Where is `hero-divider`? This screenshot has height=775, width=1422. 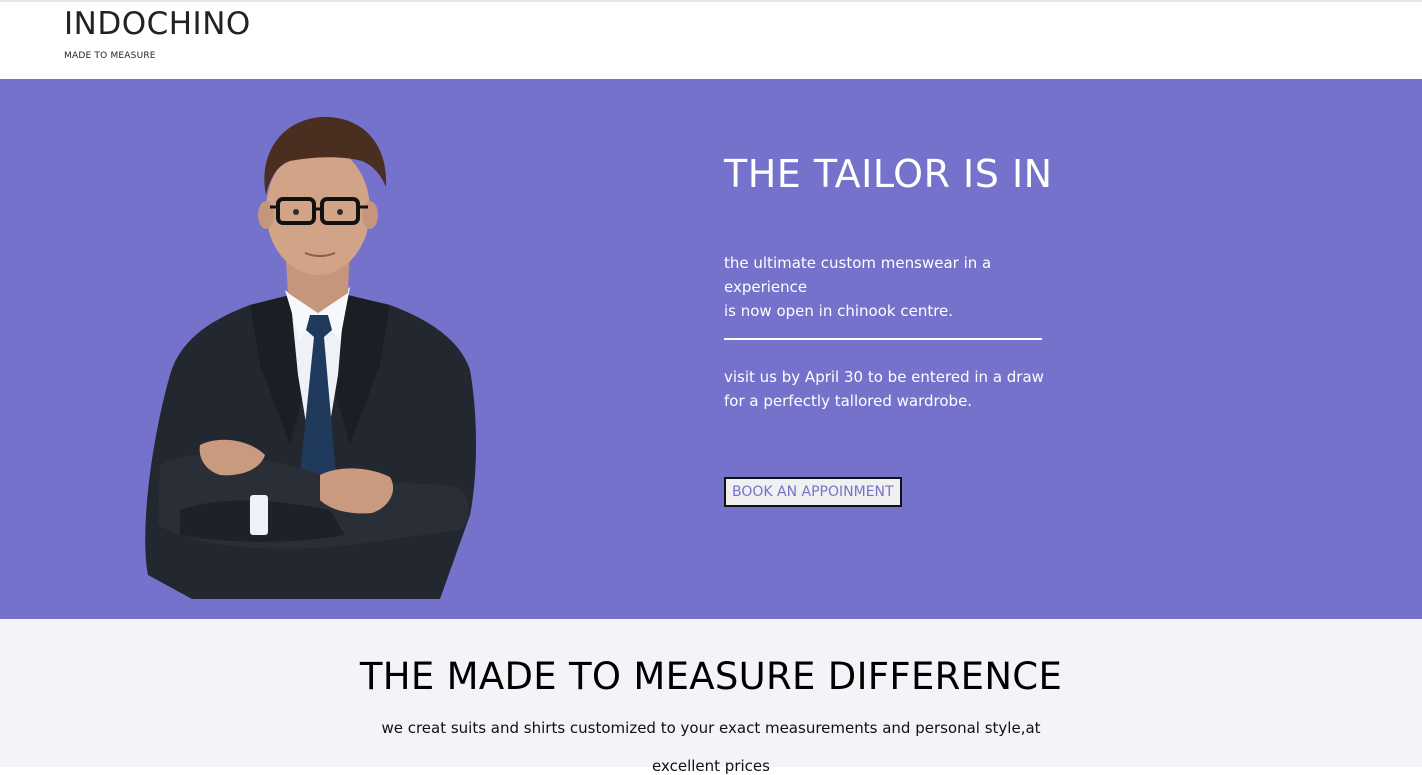 hero-divider is located at coordinates (883, 339).